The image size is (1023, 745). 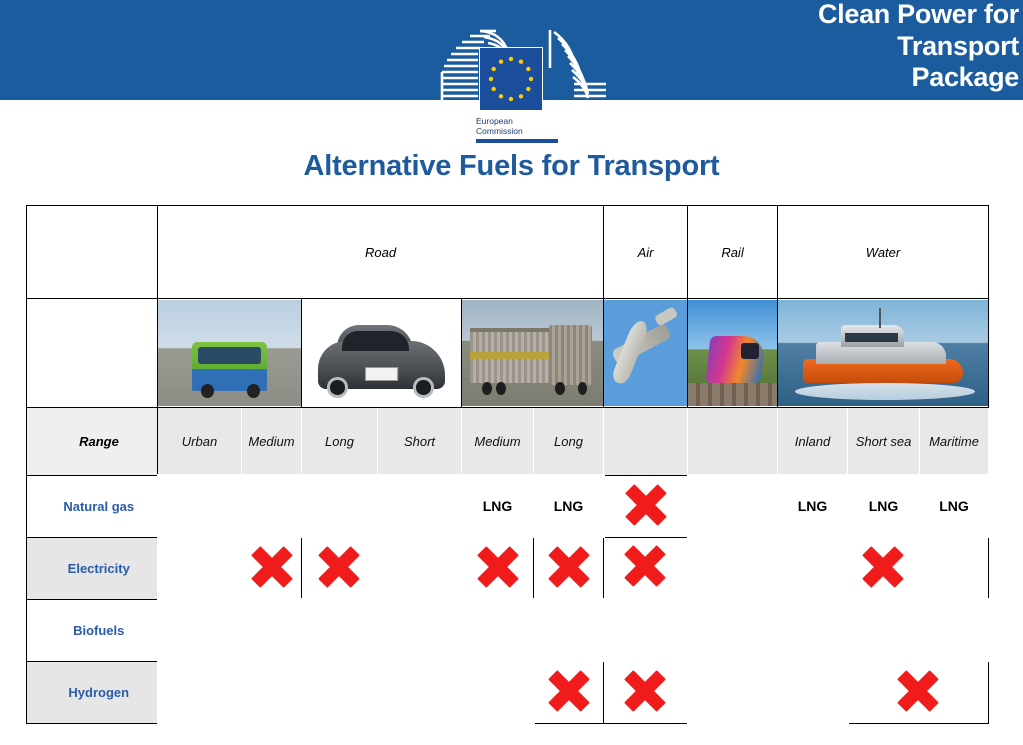 I want to click on cell-elec-water, so click(x=883, y=568).